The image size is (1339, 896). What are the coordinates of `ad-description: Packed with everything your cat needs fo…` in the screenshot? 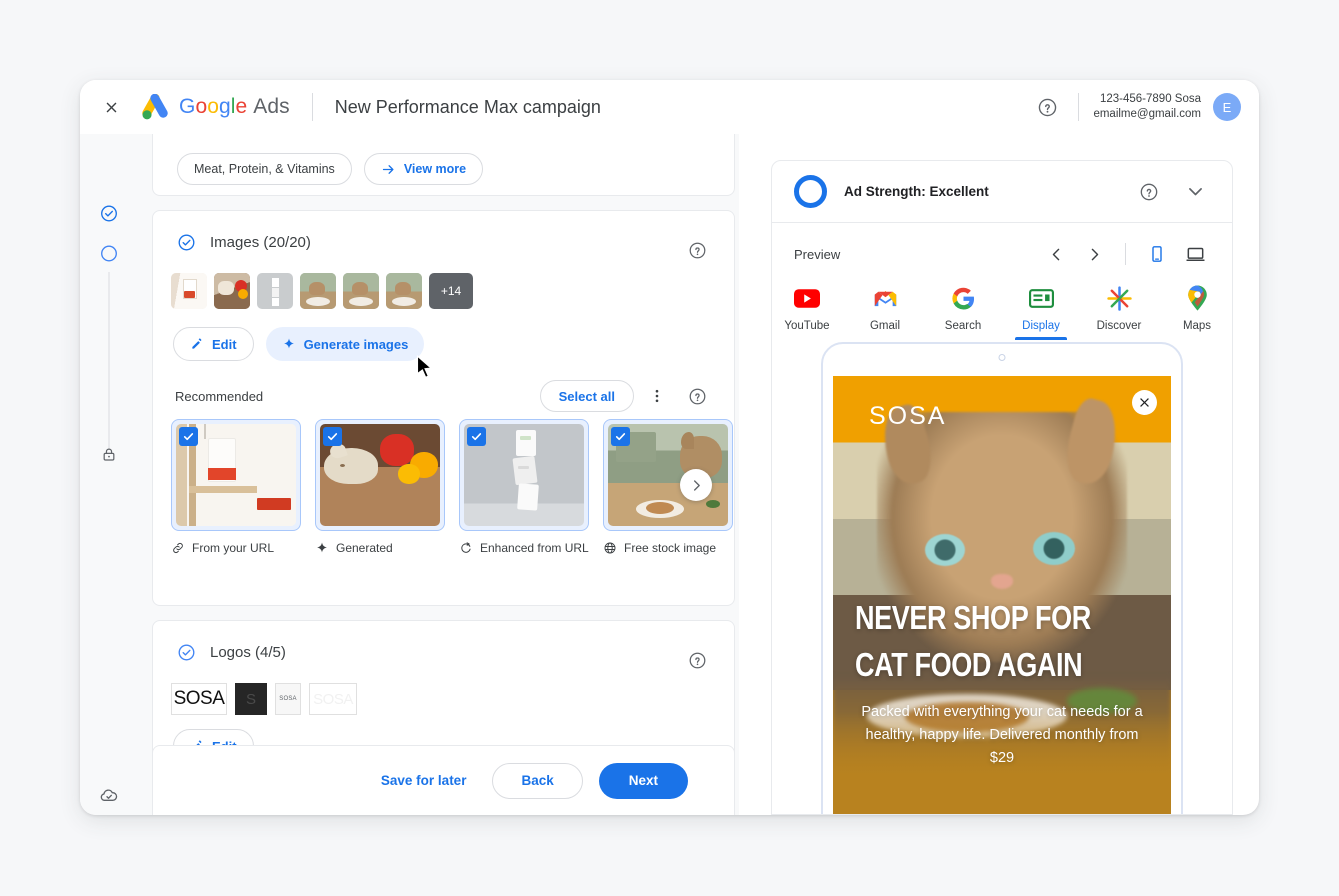 It's located at (1002, 735).